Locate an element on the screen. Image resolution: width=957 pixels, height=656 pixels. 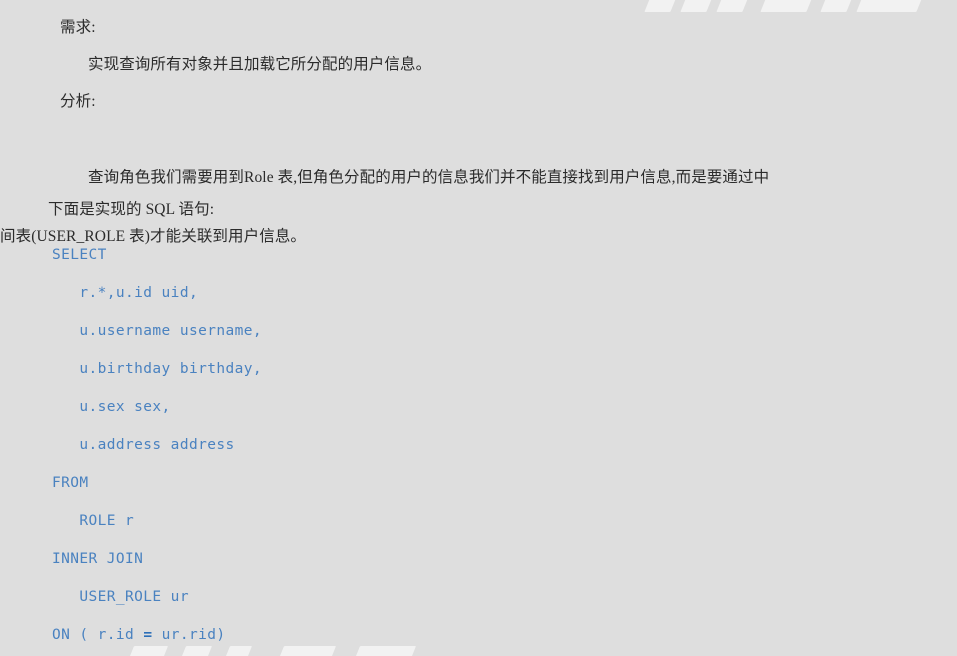
sql-code-line: USER_ROLE ur is located at coordinates (120, 597).